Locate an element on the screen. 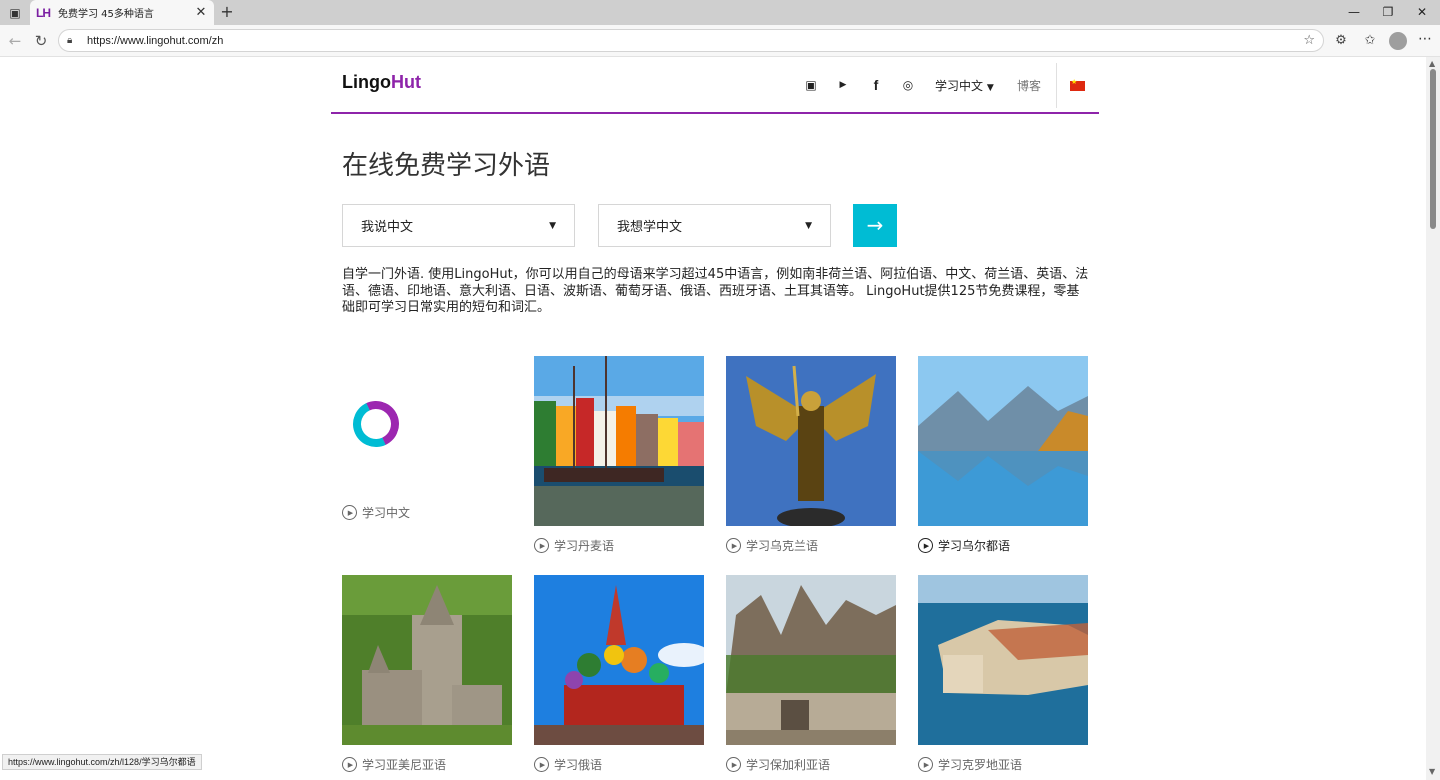 The width and height of the screenshot is (1440, 780). learn-language-select: 我想学中文 ▼ is located at coordinates (714, 225).